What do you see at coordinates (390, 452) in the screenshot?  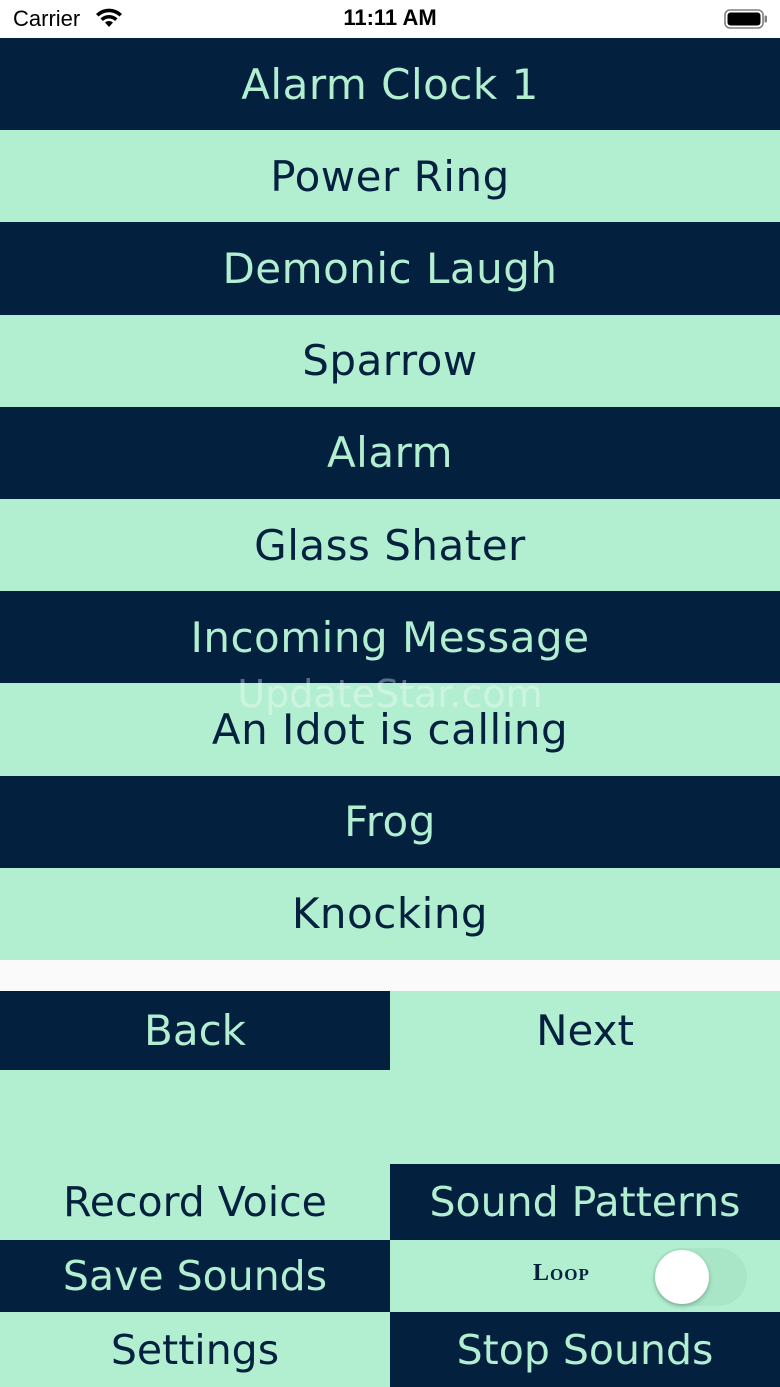 I see `sound-item: Alarm` at bounding box center [390, 452].